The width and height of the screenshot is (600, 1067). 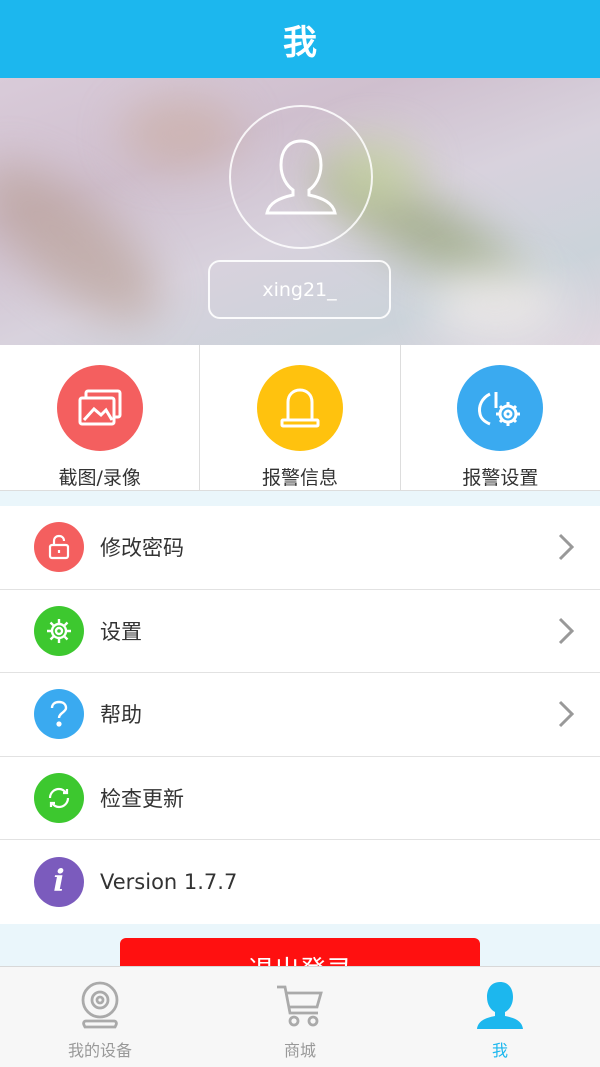 What do you see at coordinates (59, 797) in the screenshot?
I see `refresh-icon` at bounding box center [59, 797].